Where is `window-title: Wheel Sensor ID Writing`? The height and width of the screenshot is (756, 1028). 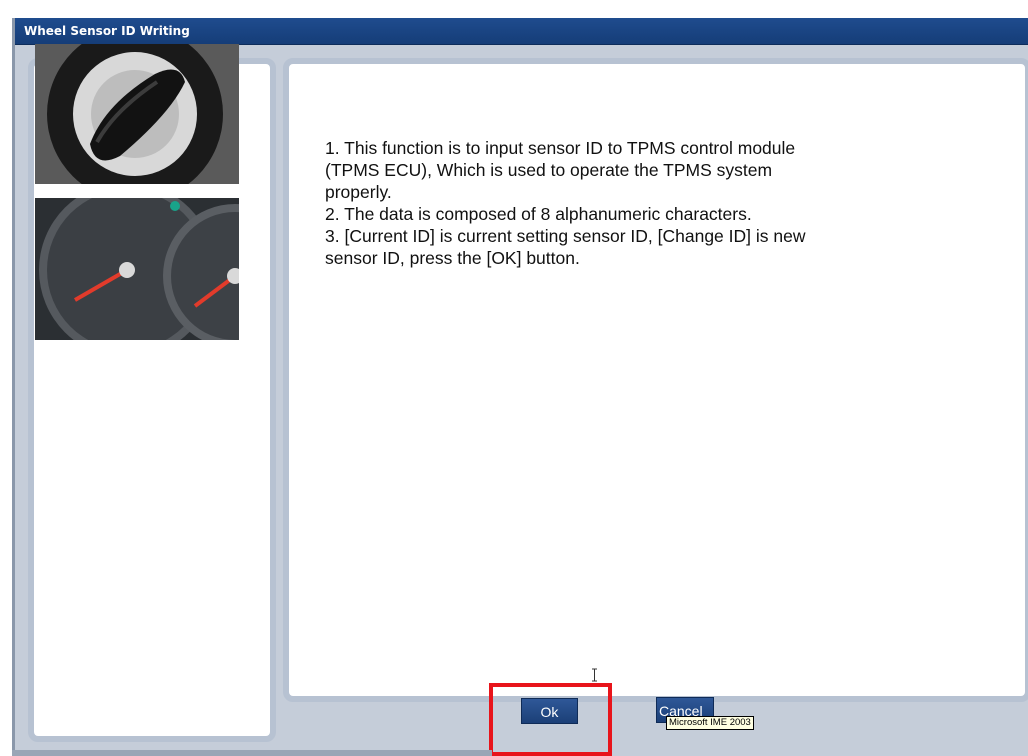
window-title: Wheel Sensor ID Writing is located at coordinates (107, 31).